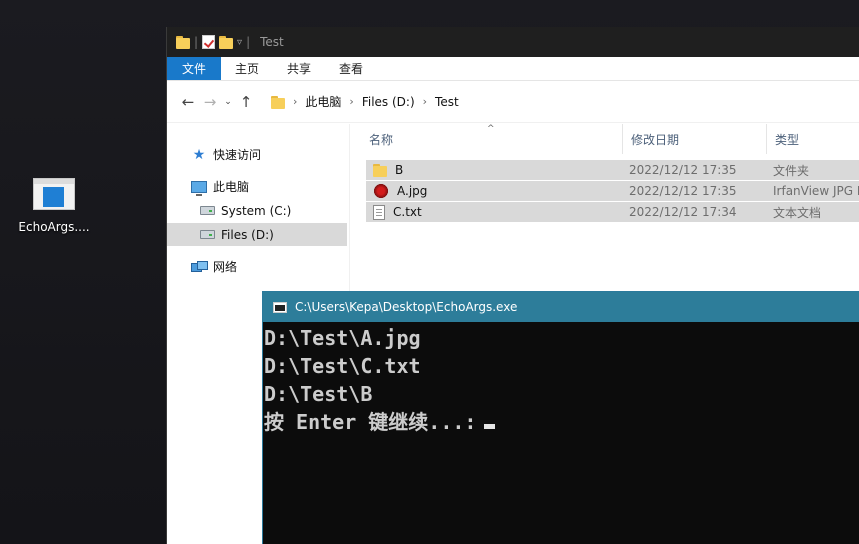 This screenshot has height=544, width=859. I want to click on star-icon: ★, so click(199, 154).